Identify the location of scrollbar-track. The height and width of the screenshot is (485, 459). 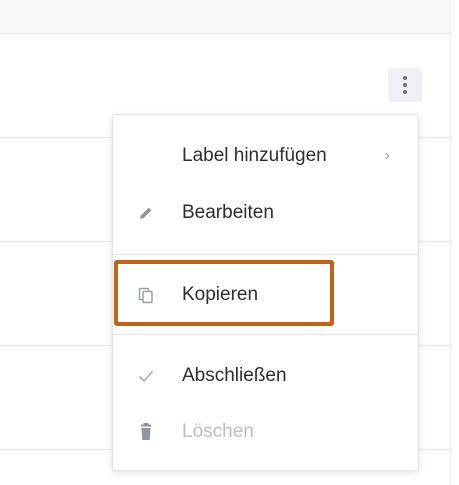
(454, 242).